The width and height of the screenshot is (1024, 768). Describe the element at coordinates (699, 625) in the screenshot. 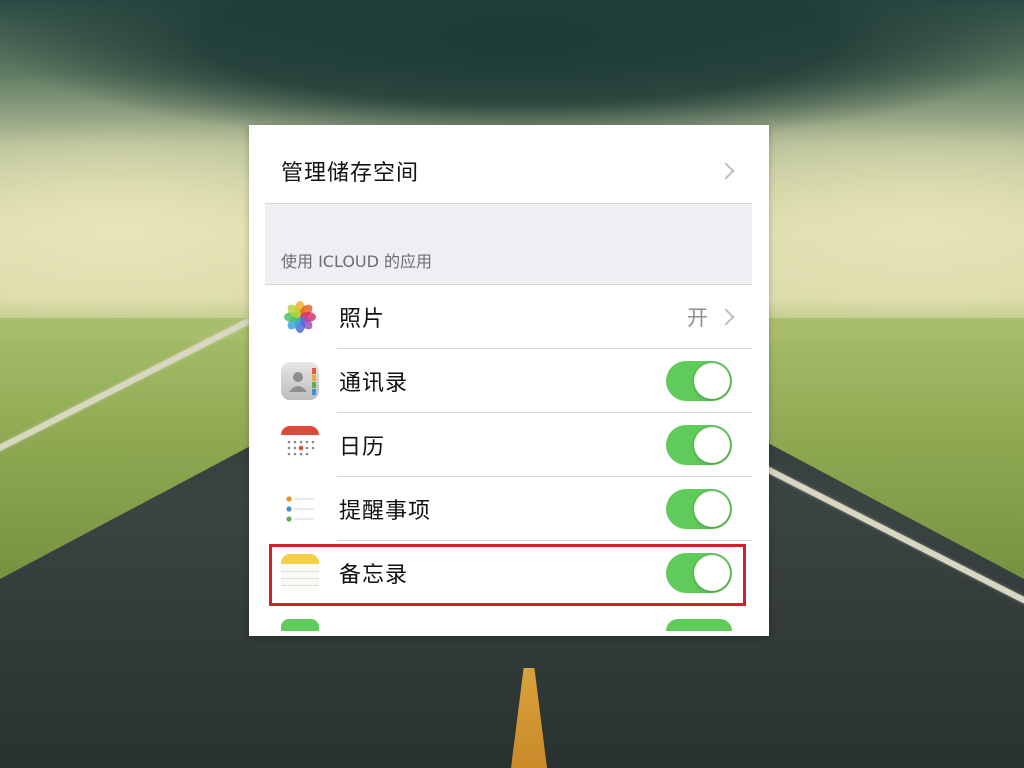

I see `partial-toggle` at that location.